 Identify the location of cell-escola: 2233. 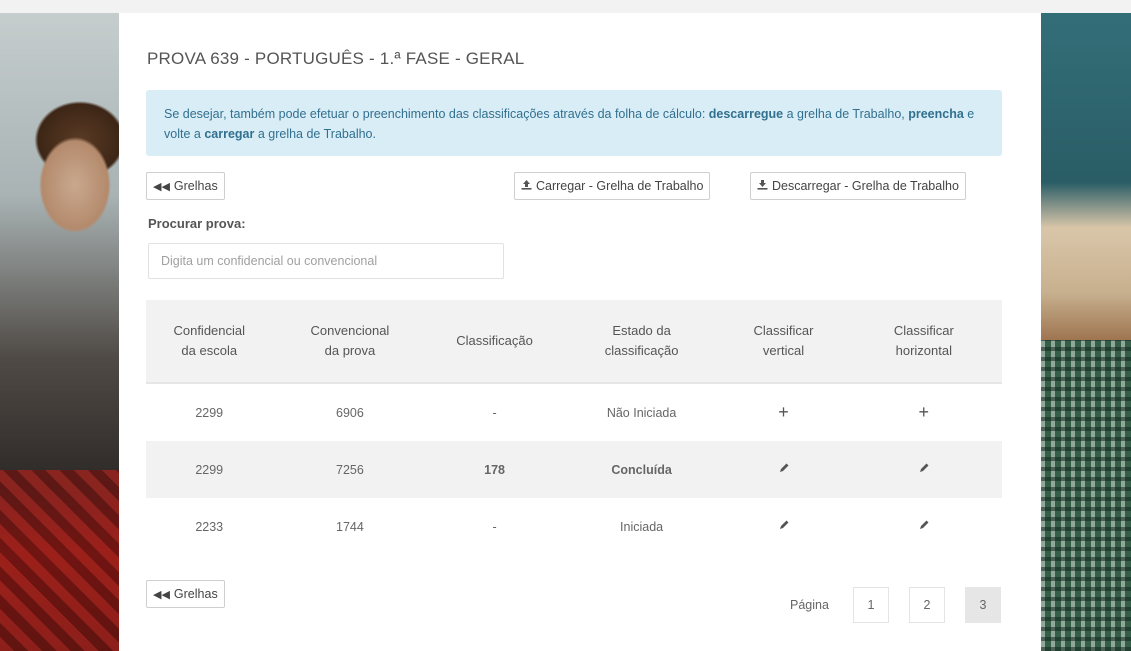
(209, 526).